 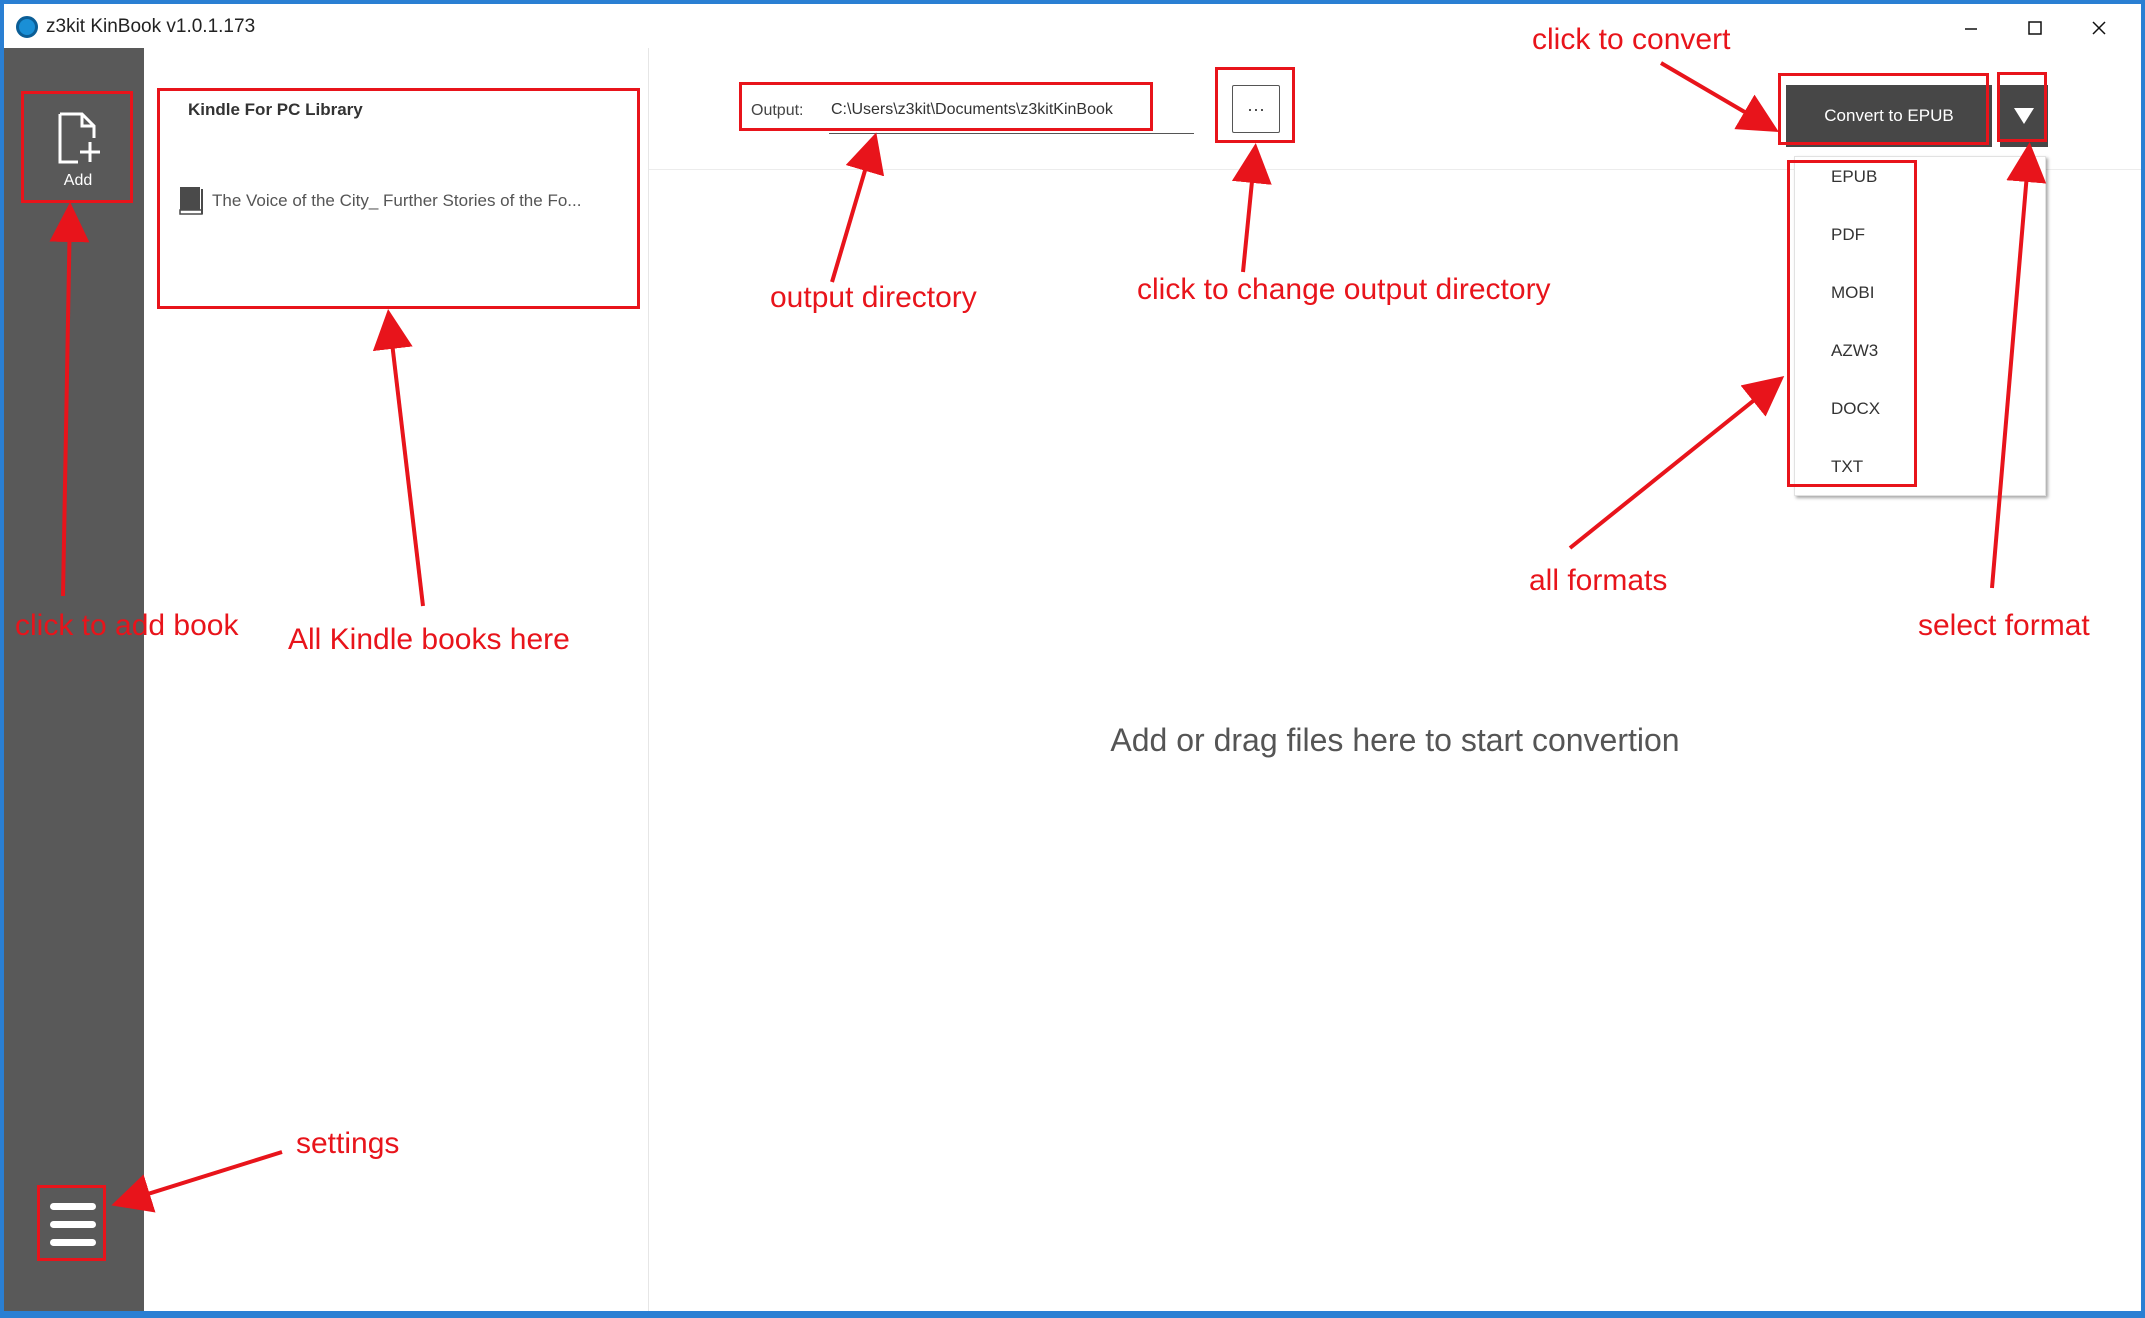 I want to click on output-path-underline, so click(x=1011, y=133).